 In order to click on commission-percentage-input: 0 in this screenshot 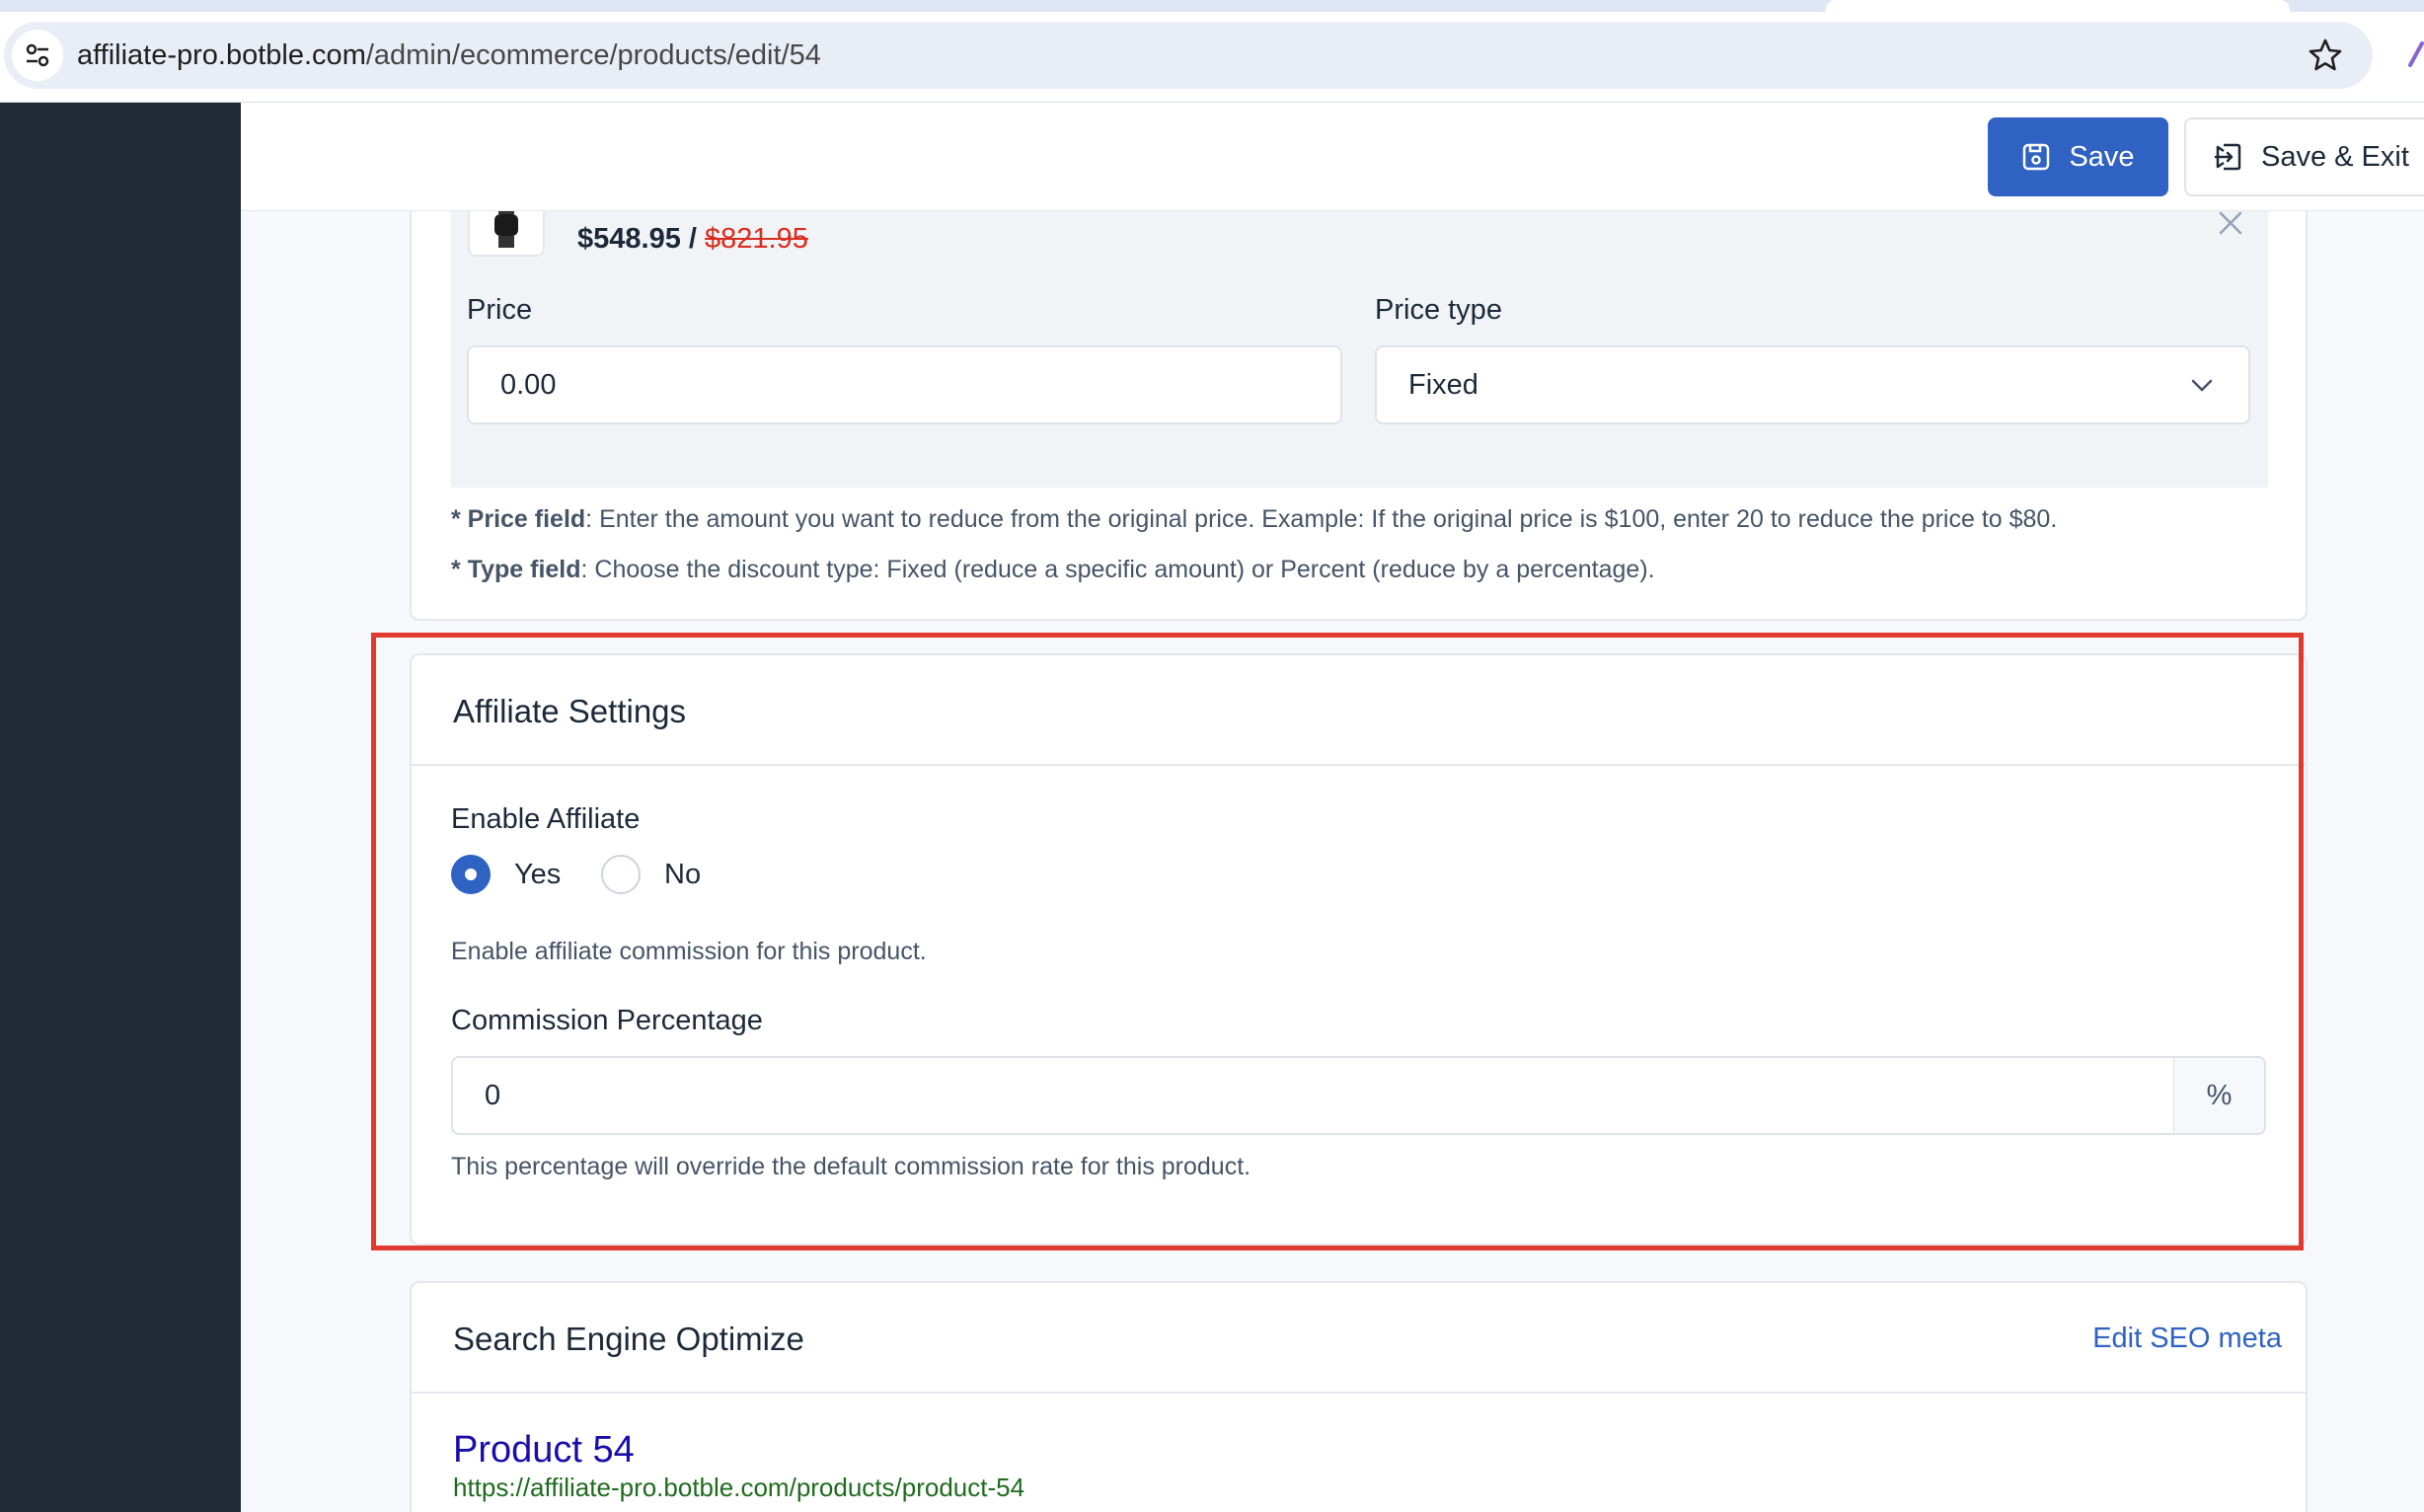, I will do `click(1313, 1096)`.